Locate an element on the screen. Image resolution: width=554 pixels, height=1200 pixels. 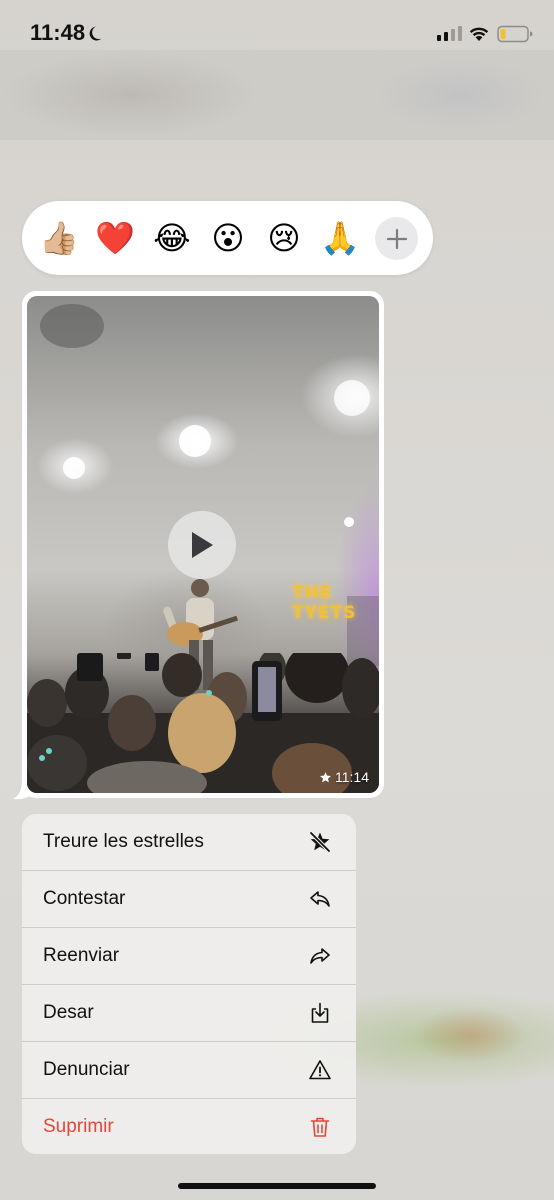
surprised-reaction-button: 😮 is located at coordinates (228, 238).